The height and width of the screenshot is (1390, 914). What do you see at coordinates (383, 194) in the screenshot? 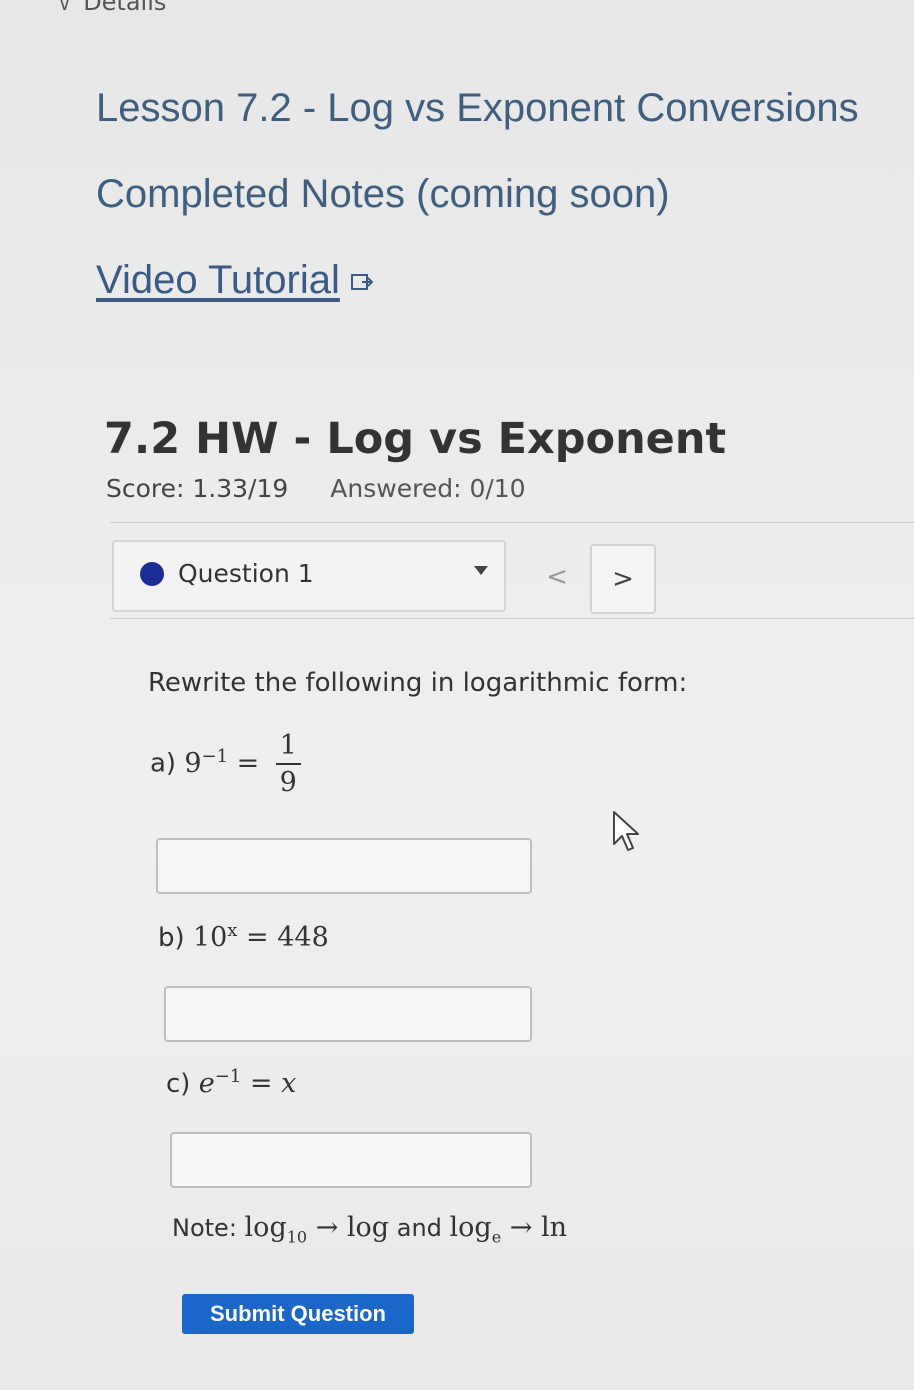
I see `completed-notes-link: Completed Notes (coming soon)` at bounding box center [383, 194].